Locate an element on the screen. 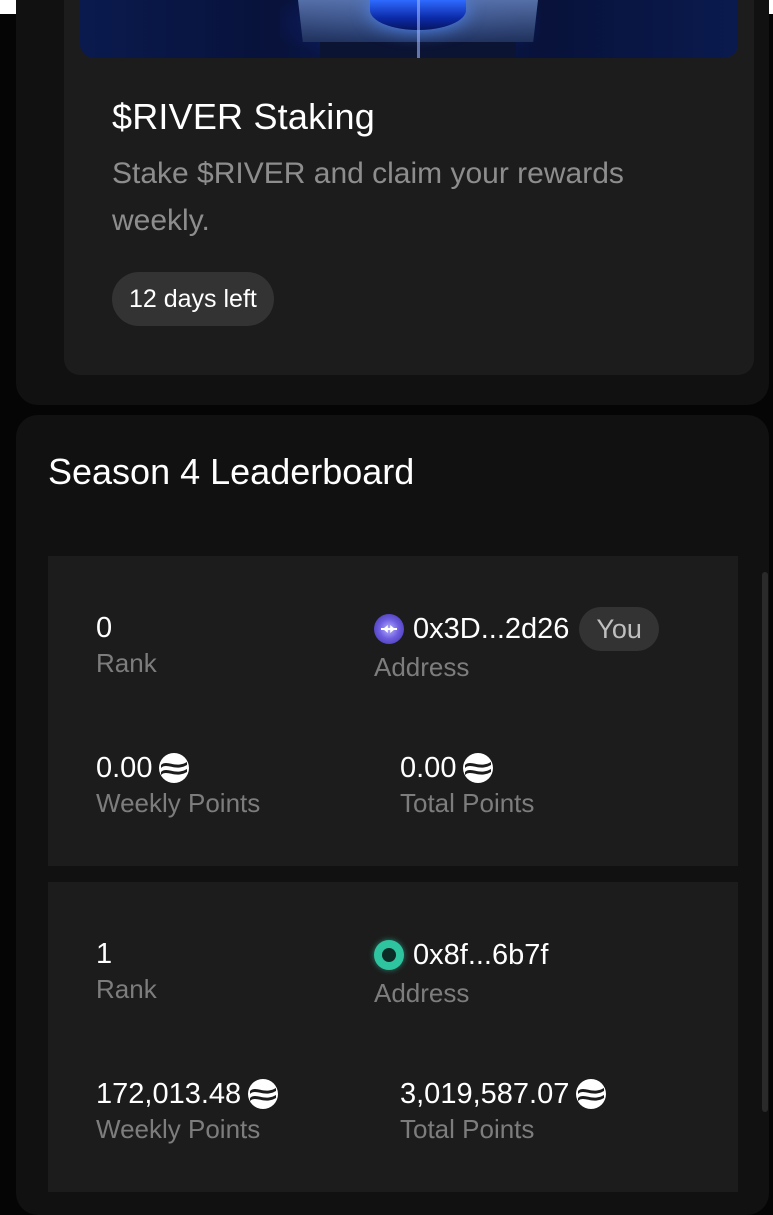 Image resolution: width=773 pixels, height=1215 pixels. address-row: 0x8f...6b7f is located at coordinates (461, 955).